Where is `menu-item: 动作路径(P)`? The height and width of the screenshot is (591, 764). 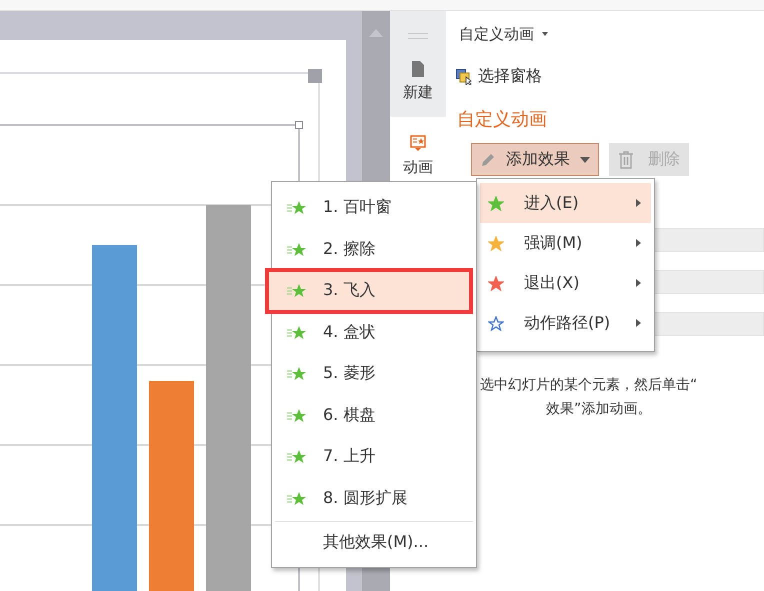 menu-item: 动作路径(P) is located at coordinates (565, 323).